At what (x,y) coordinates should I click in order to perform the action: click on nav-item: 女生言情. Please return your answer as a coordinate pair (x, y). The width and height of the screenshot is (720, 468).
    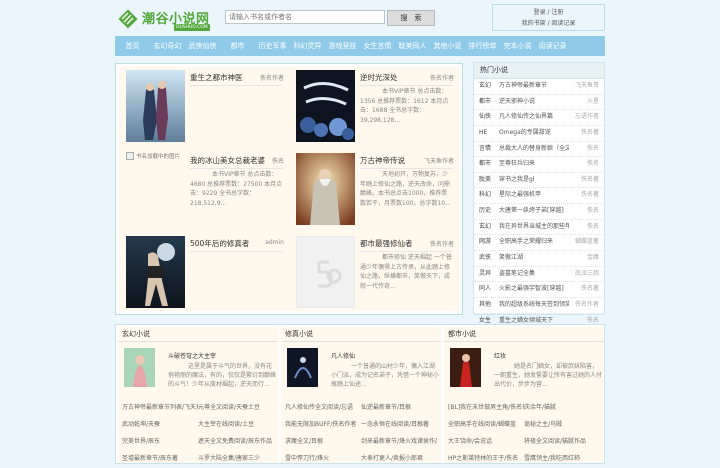
    Looking at the image, I should click on (377, 46).